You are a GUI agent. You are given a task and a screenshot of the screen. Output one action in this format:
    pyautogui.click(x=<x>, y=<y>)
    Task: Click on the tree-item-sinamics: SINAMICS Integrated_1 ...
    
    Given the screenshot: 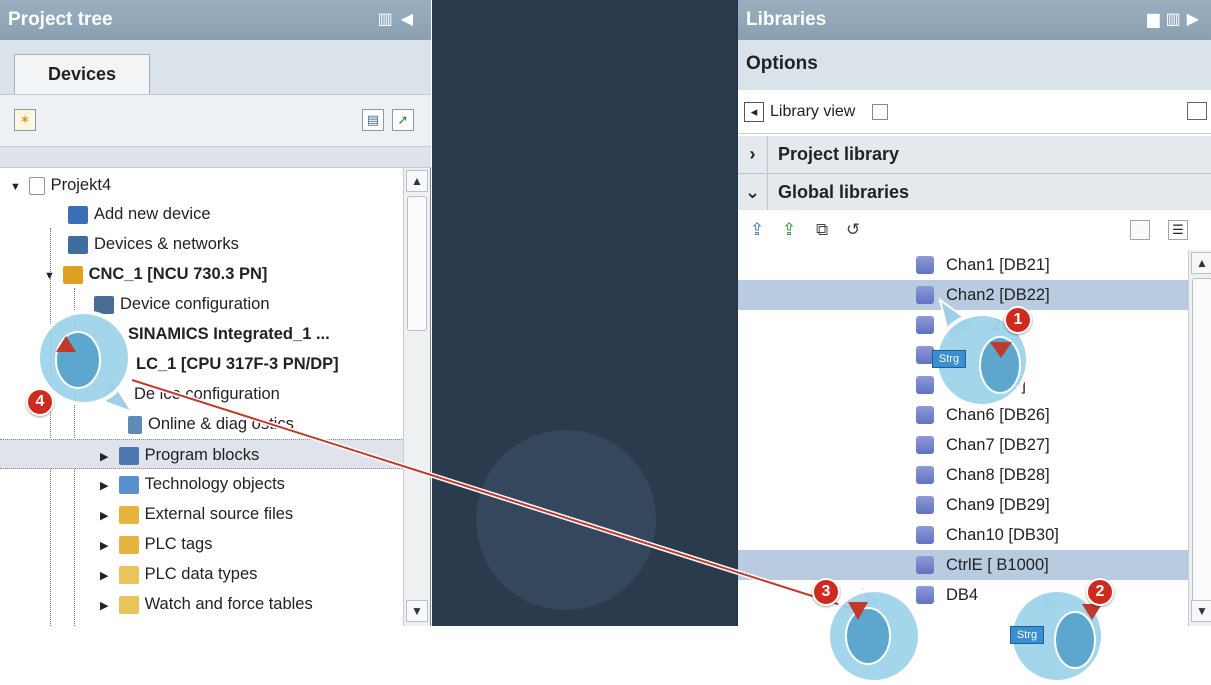 What is the action you would take?
    pyautogui.click(x=202, y=334)
    